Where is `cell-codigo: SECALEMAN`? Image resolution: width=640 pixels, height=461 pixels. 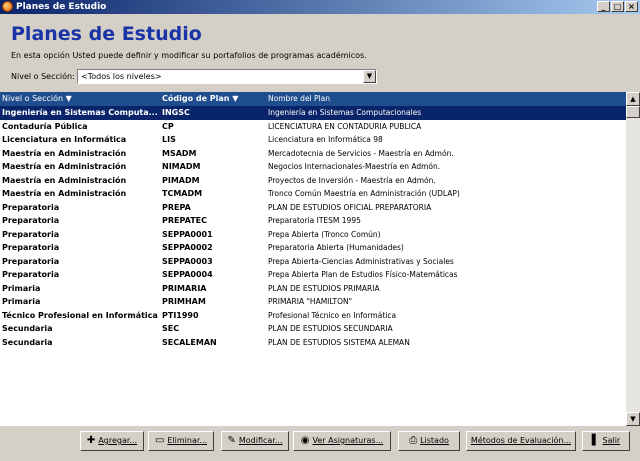
cell-codigo: SECALEMAN is located at coordinates (189, 342).